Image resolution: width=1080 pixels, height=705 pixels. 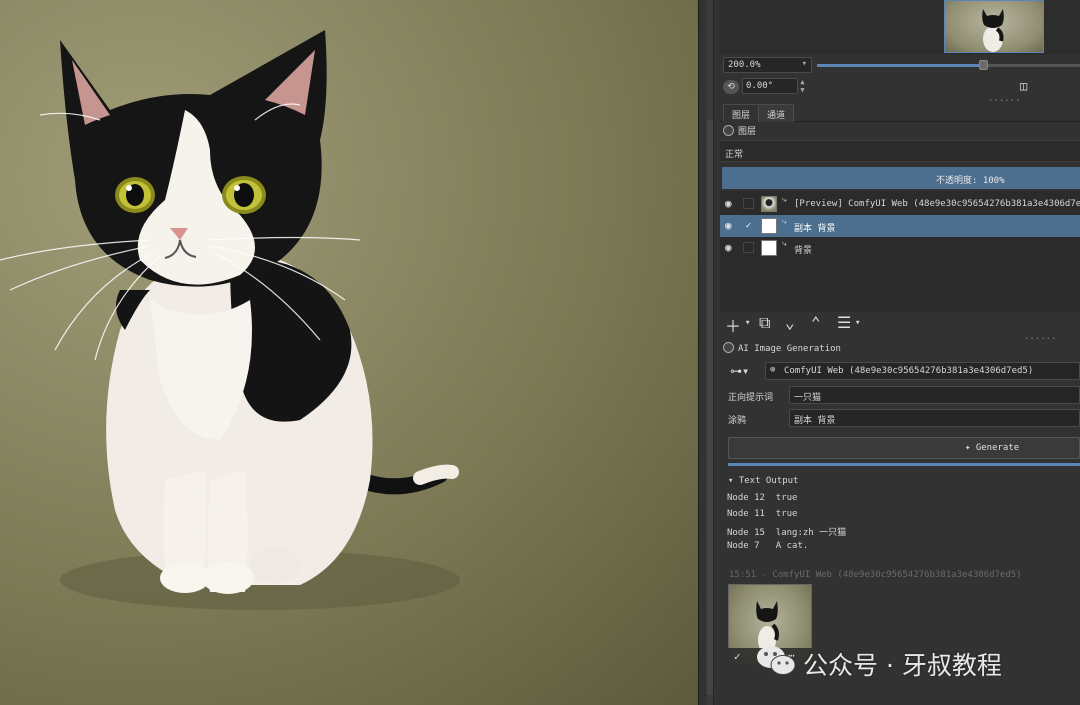 I want to click on move-up-icon: ⌃, so click(x=816, y=322).